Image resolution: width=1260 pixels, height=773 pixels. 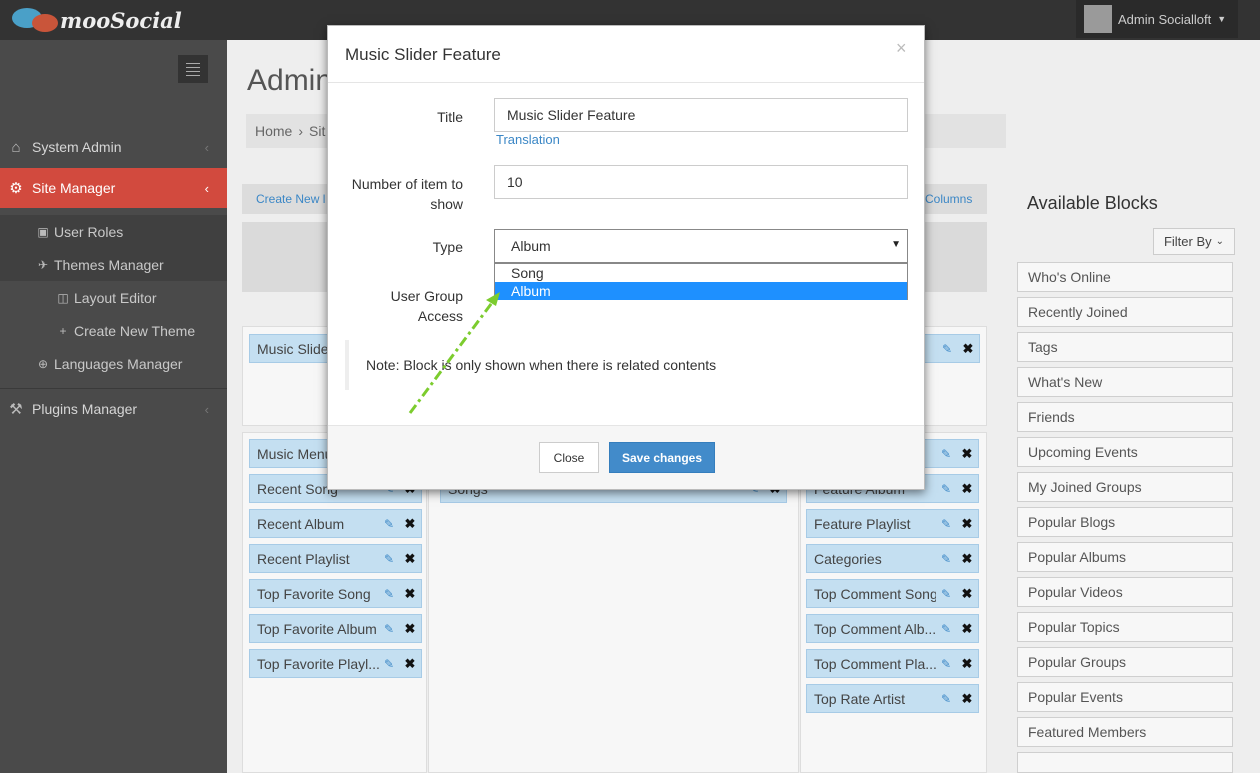 What do you see at coordinates (569, 457) in the screenshot?
I see `close-button: Close` at bounding box center [569, 457].